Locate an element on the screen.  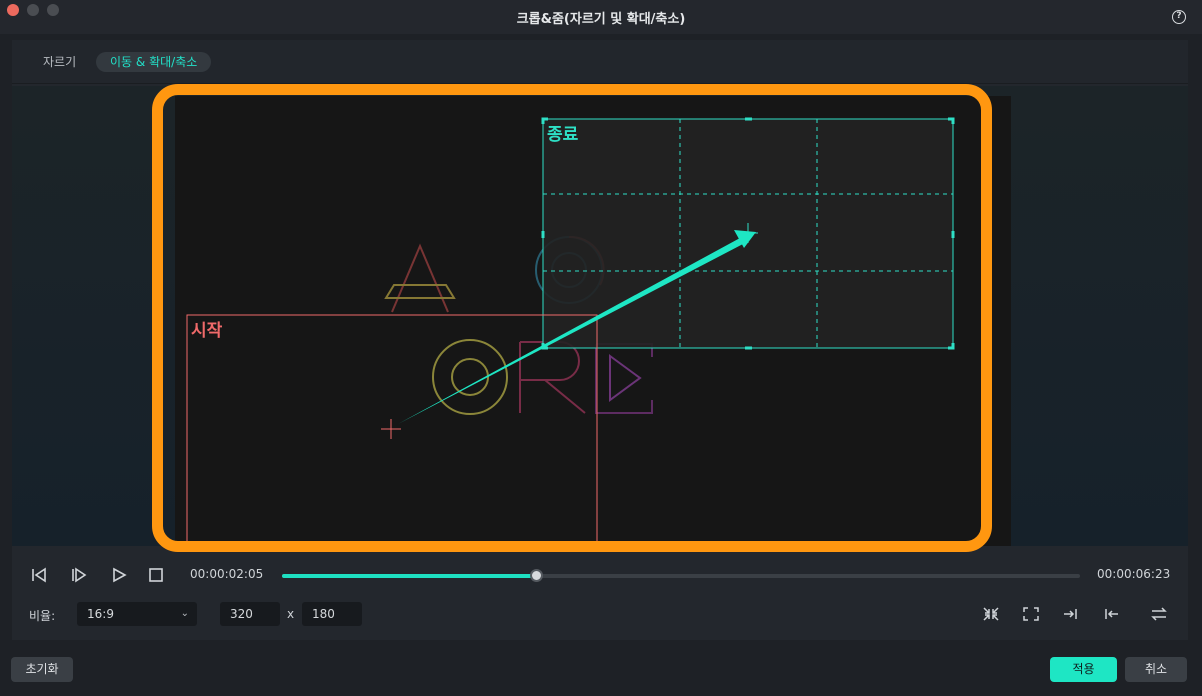
reset-button: 초기화 is located at coordinates (42, 669).